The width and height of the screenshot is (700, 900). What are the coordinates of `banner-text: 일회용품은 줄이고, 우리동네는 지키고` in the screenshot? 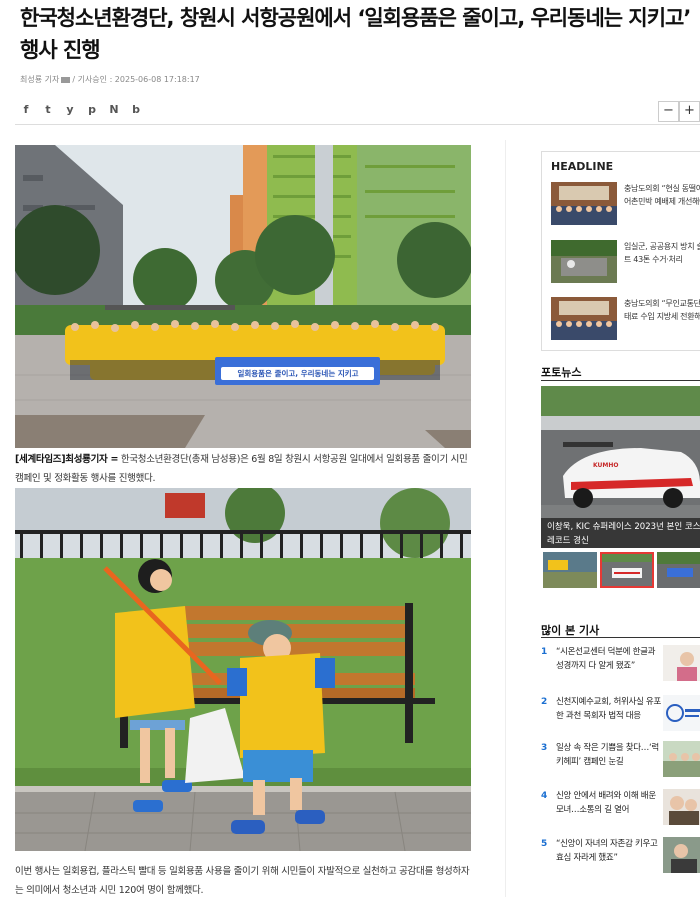 It's located at (298, 373).